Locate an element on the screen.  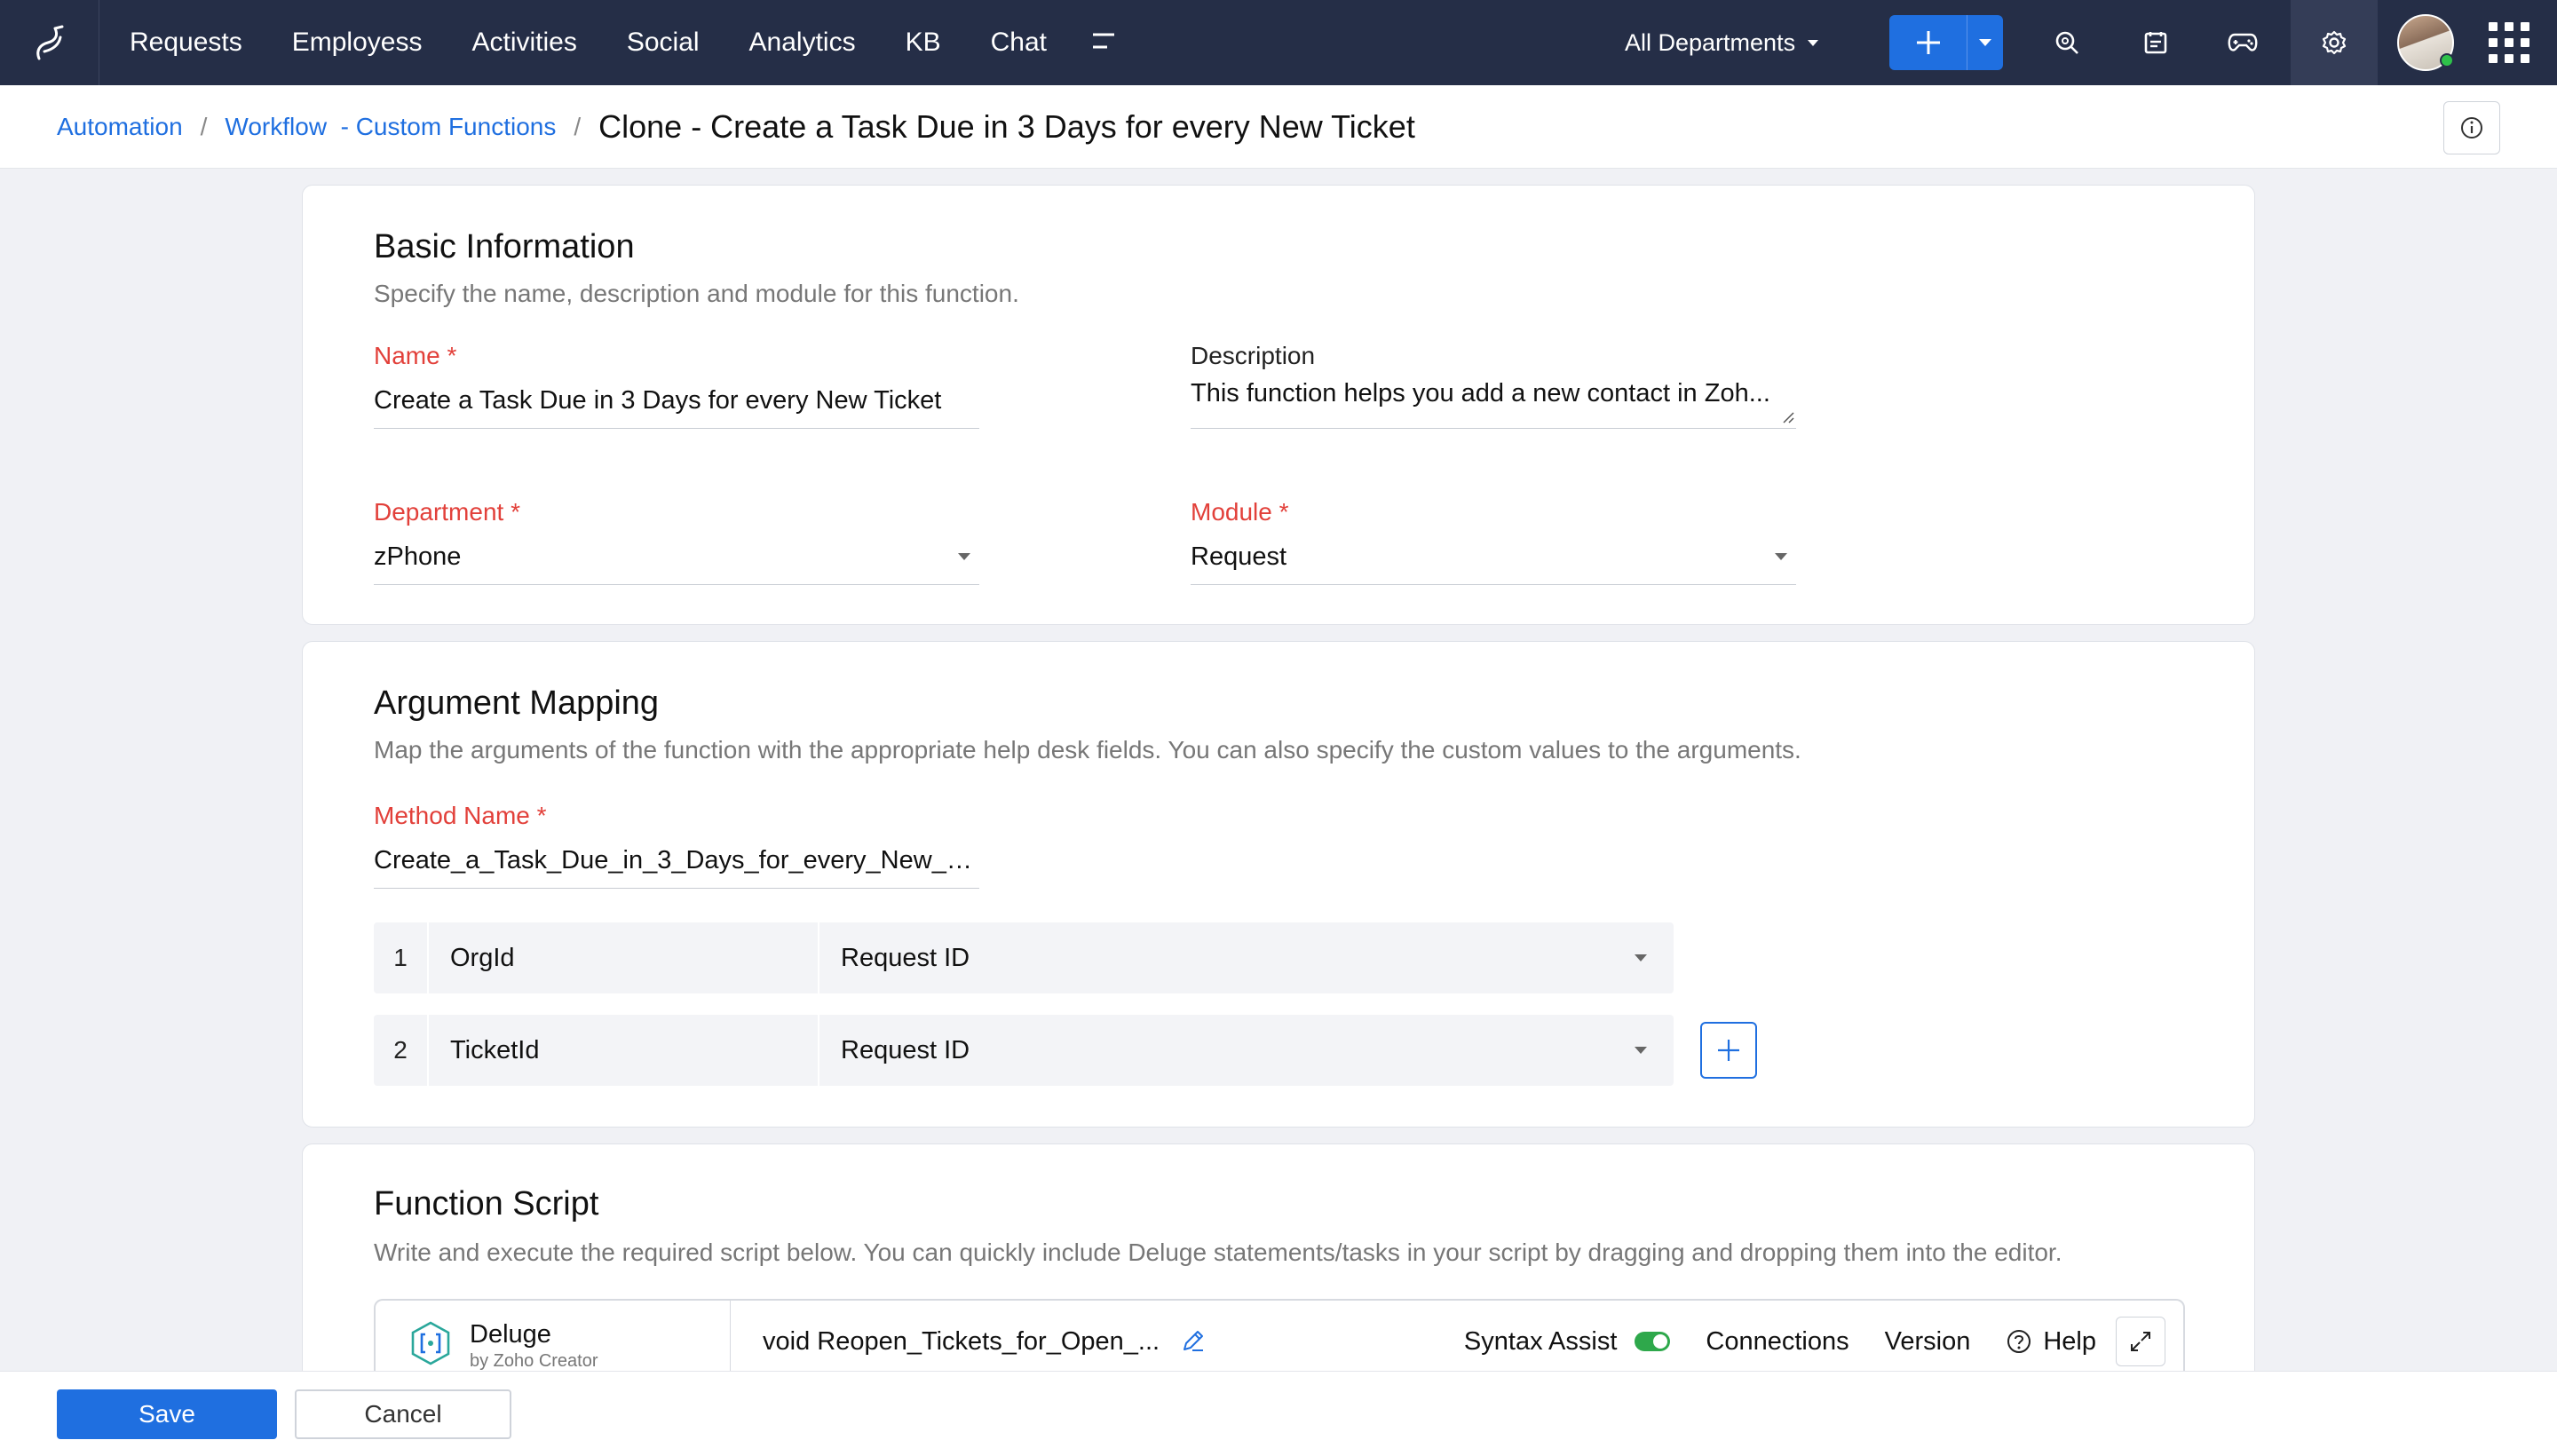
add-argument-button is located at coordinates (1728, 1050).